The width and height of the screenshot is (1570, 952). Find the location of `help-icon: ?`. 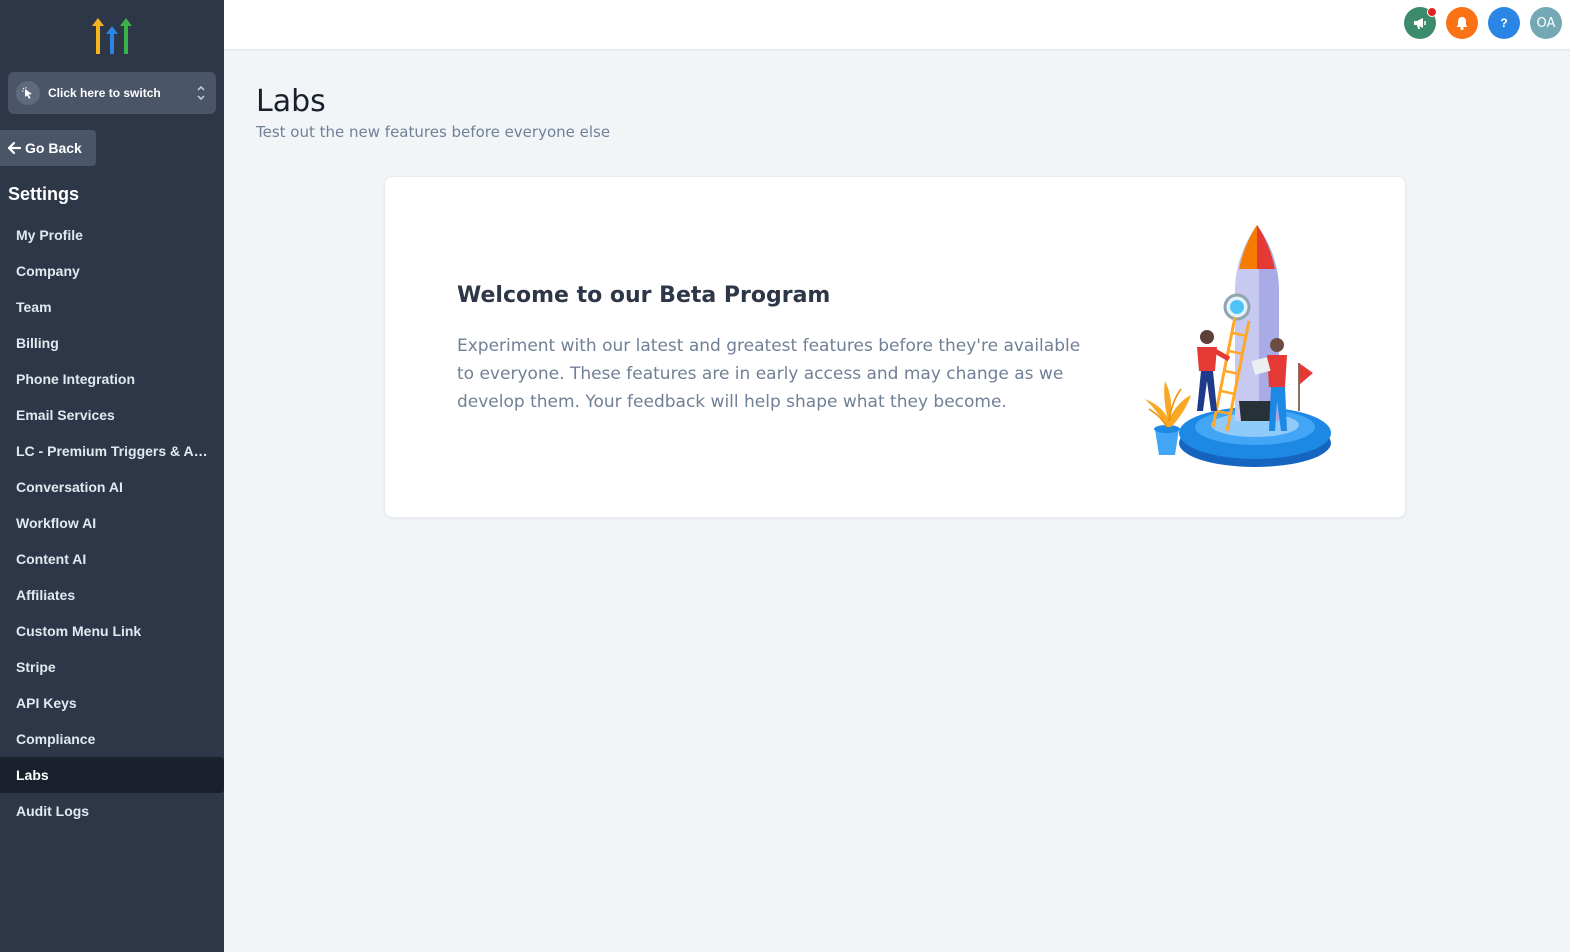

help-icon: ? is located at coordinates (1504, 23).